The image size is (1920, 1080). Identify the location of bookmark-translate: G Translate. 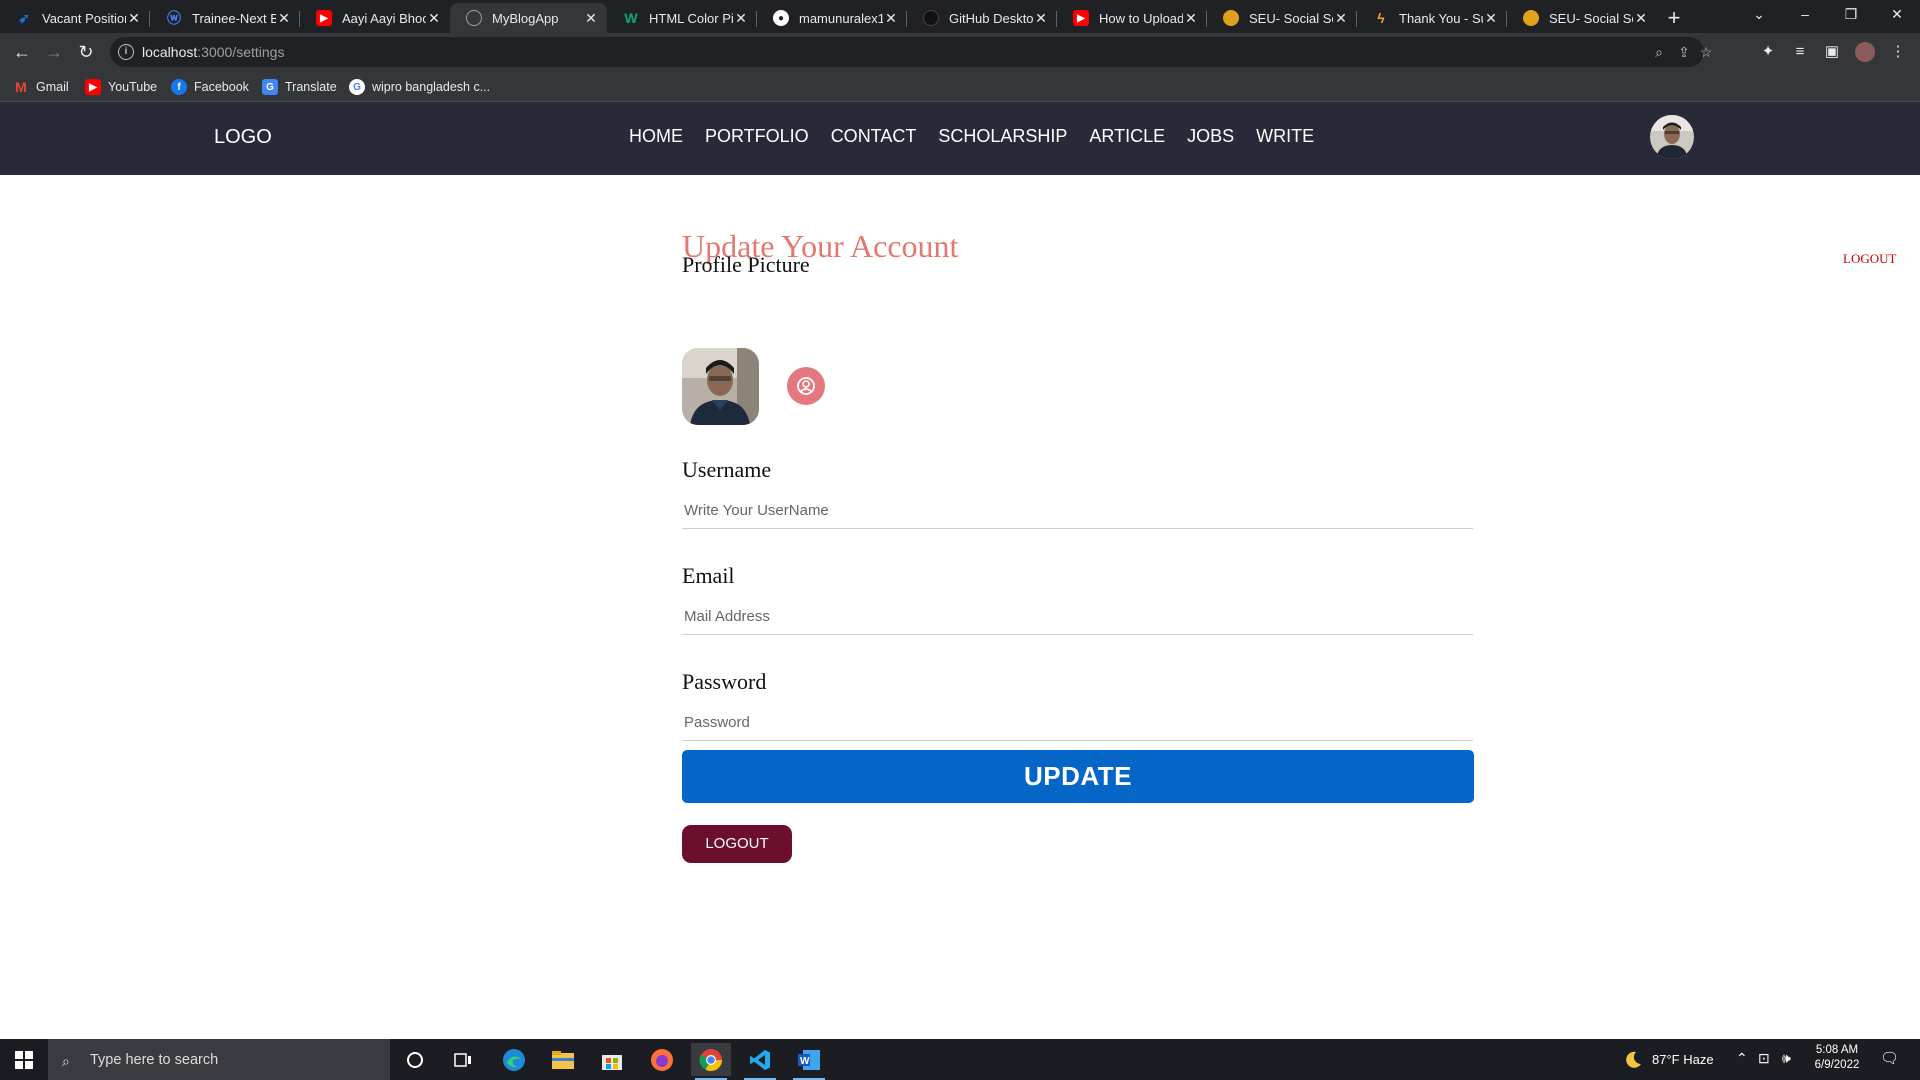
(299, 87).